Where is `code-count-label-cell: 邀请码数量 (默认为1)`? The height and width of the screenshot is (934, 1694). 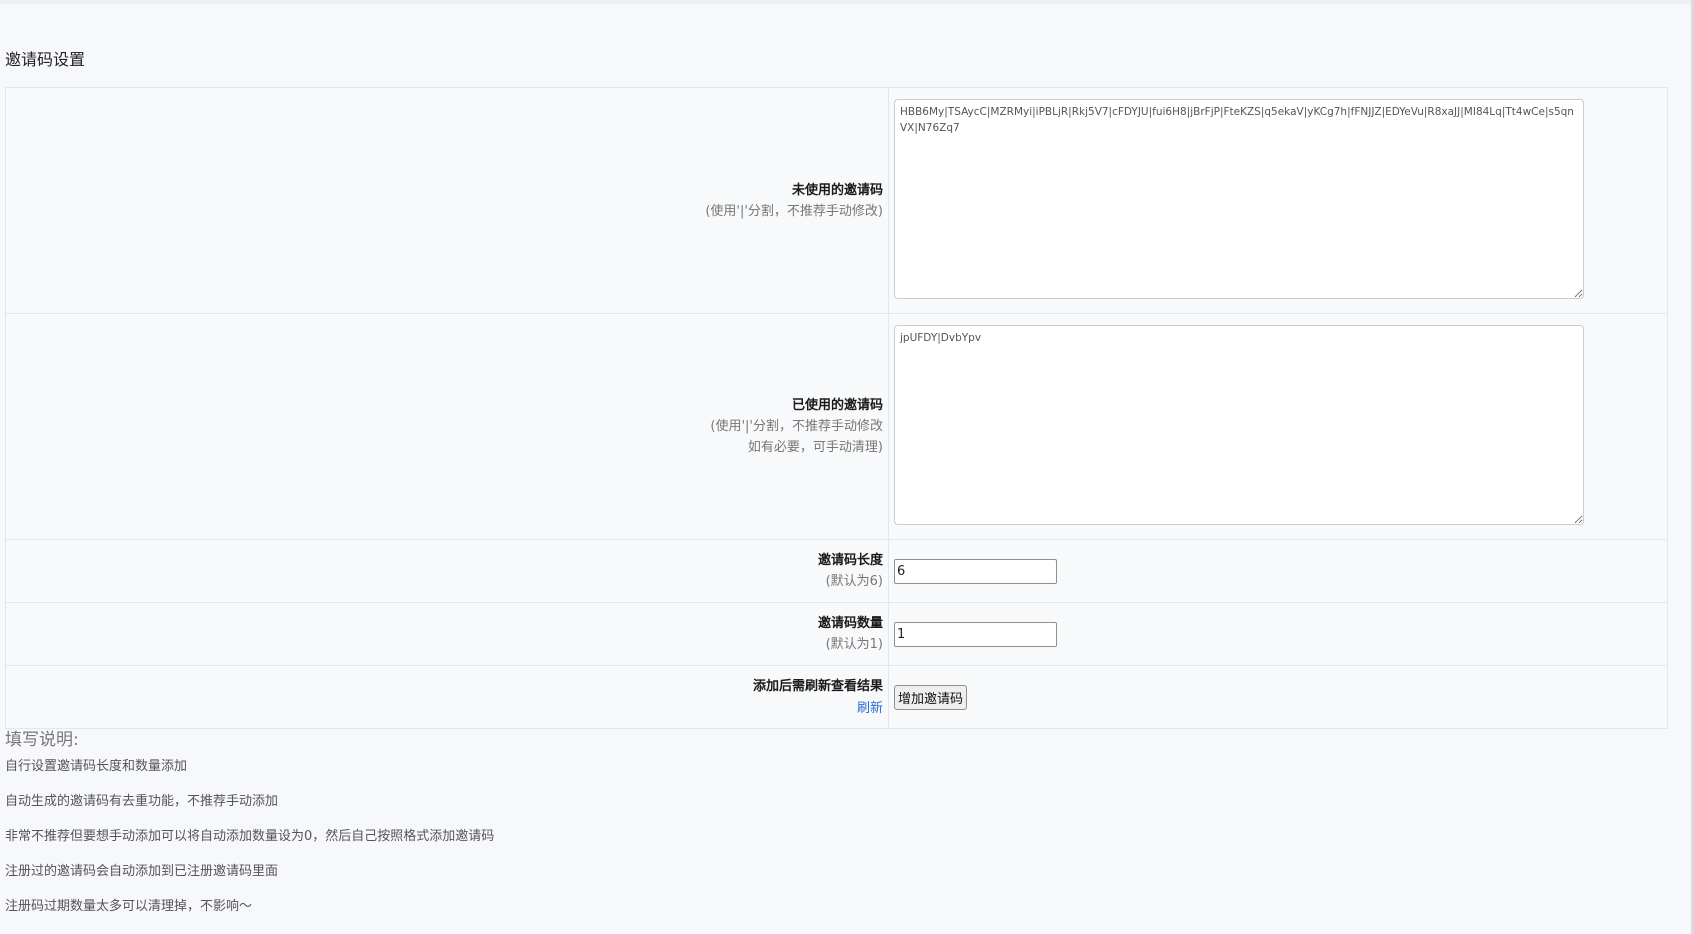 code-count-label-cell: 邀请码数量 (默认为1) is located at coordinates (447, 634).